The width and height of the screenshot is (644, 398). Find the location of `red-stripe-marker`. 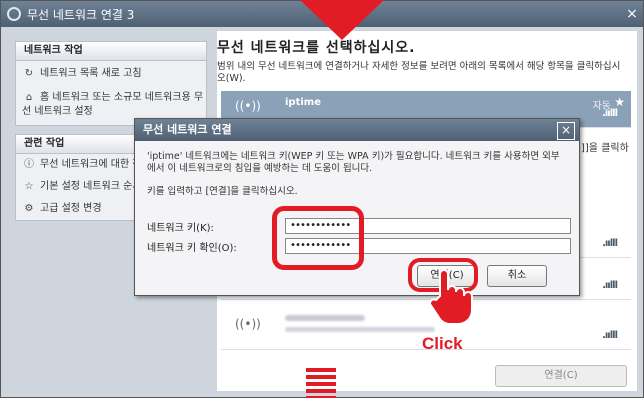

red-stripe-marker is located at coordinates (321, 383).